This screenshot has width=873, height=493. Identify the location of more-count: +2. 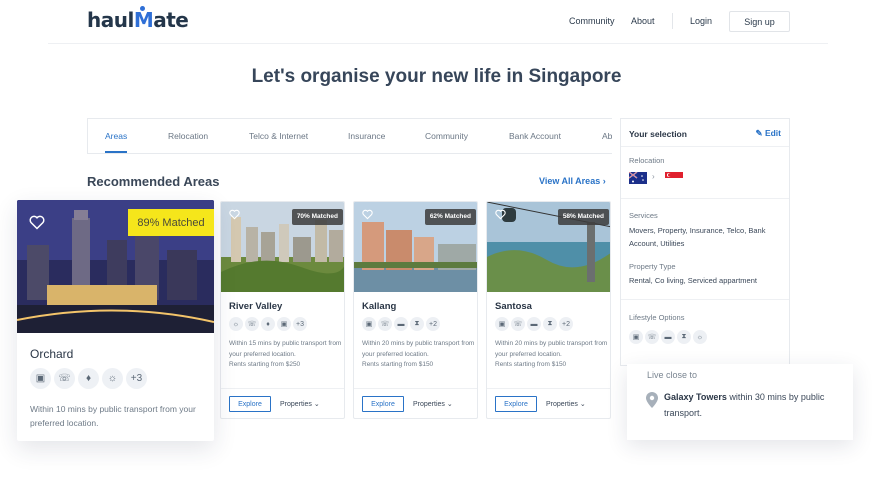
(433, 324).